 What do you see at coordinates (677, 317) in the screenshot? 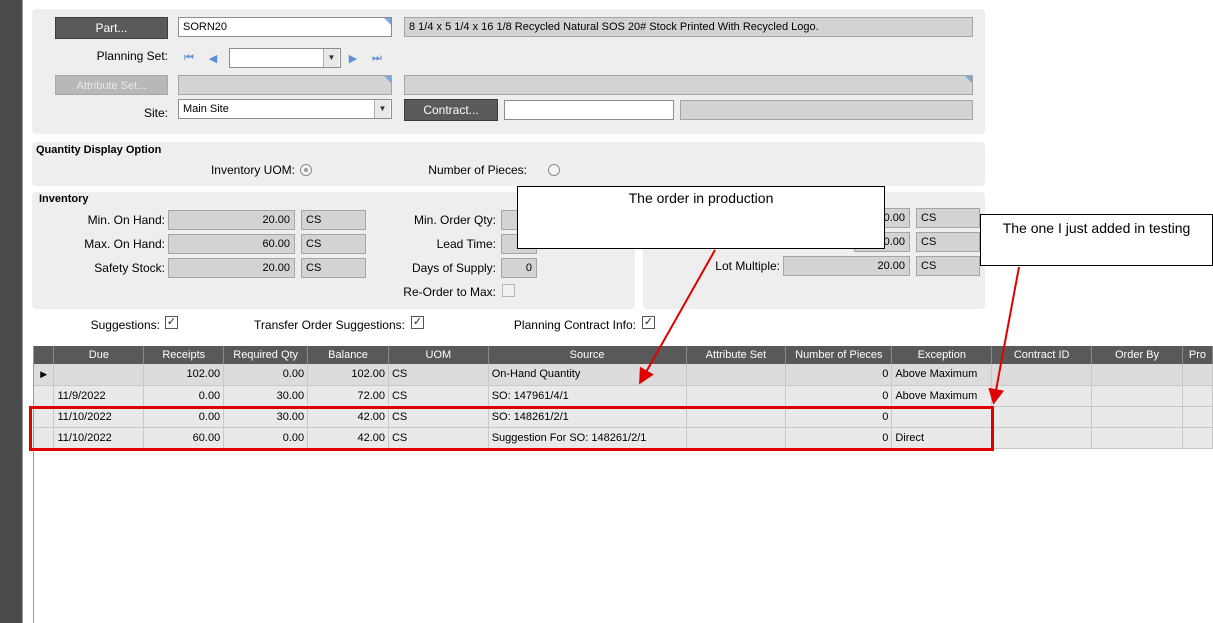
I see `arrow-to-on-hand-row` at bounding box center [677, 317].